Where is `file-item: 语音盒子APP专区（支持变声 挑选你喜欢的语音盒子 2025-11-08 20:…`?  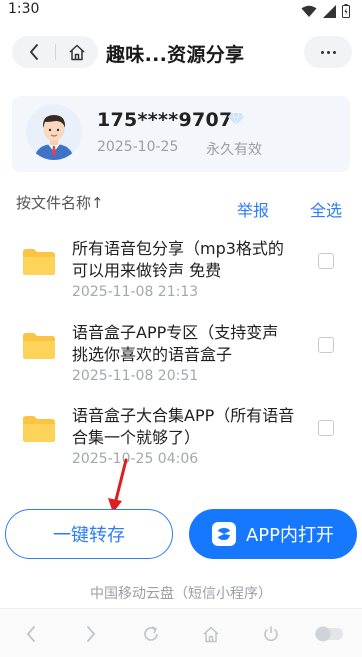 file-item: 语音盒子APP专区（支持变声 挑选你喜欢的语音盒子 2025-11-08 20:… is located at coordinates (181, 364).